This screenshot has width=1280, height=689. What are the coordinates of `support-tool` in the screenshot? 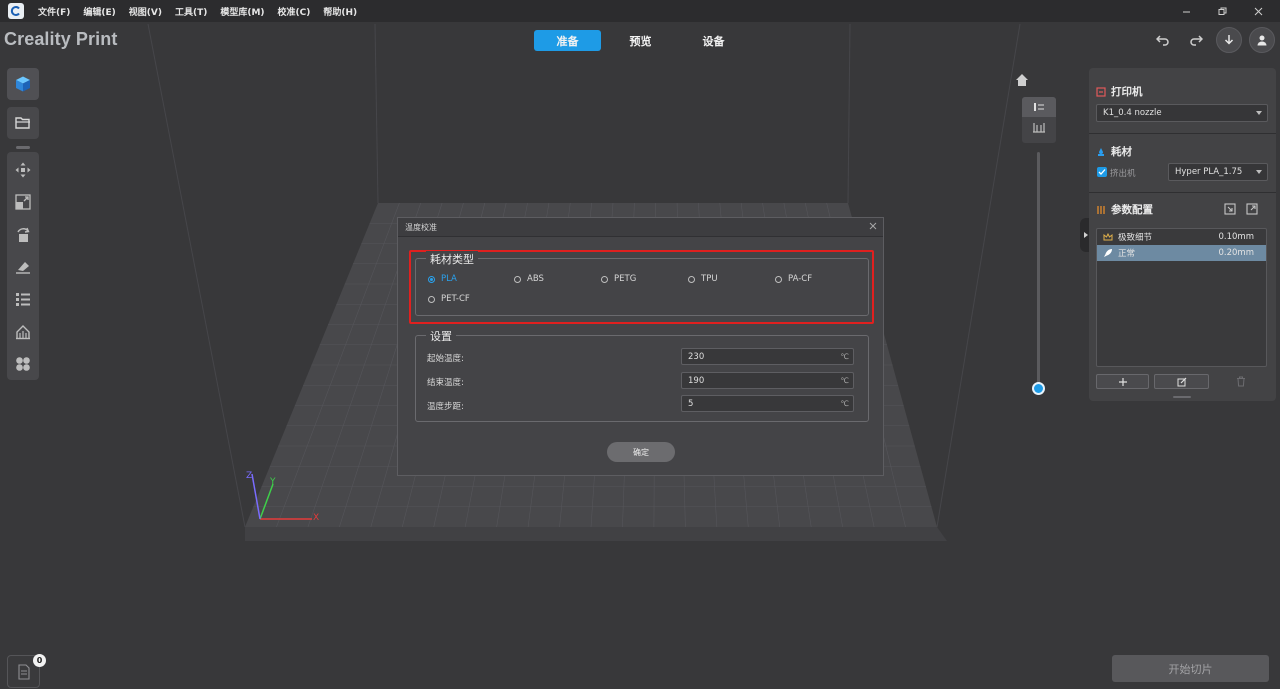 It's located at (23, 331).